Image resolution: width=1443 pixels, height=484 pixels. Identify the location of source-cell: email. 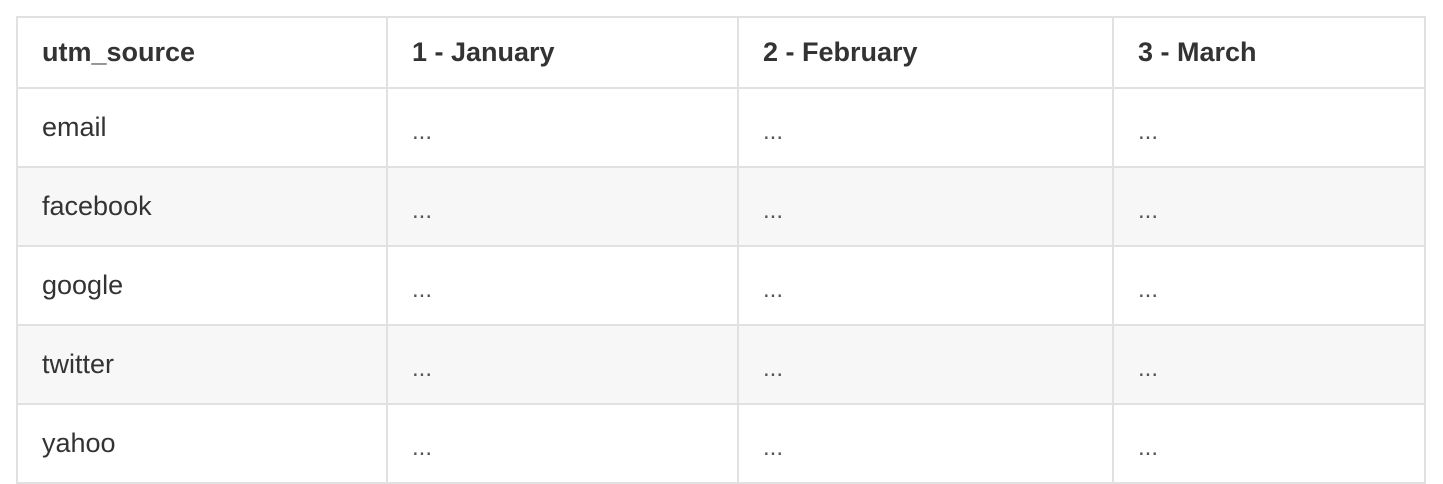
(202, 127).